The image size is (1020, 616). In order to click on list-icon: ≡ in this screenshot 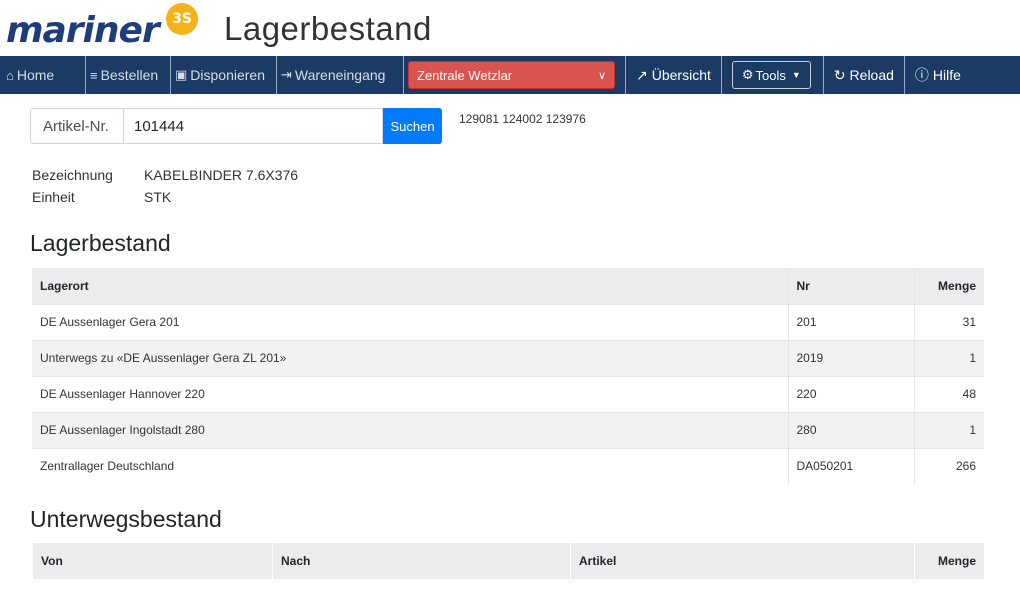, I will do `click(94, 75)`.